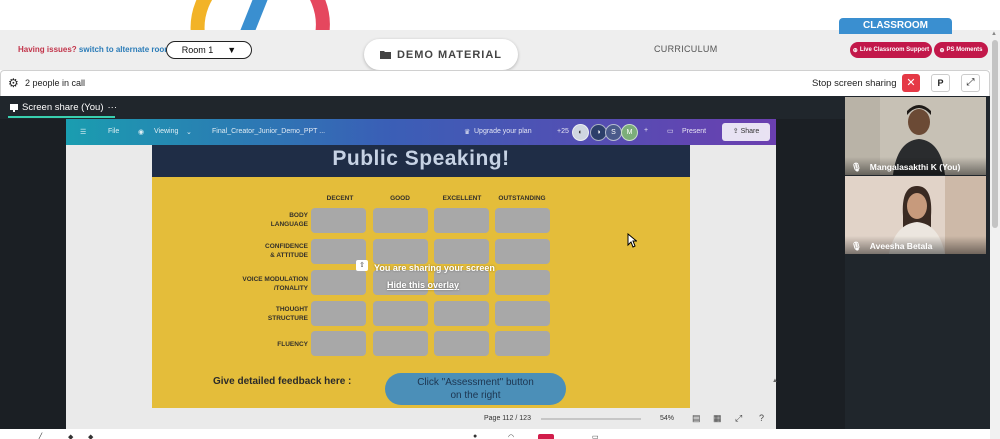  What do you see at coordinates (503, 131) in the screenshot?
I see `canva-upgrade-label: Upgrade your plan` at bounding box center [503, 131].